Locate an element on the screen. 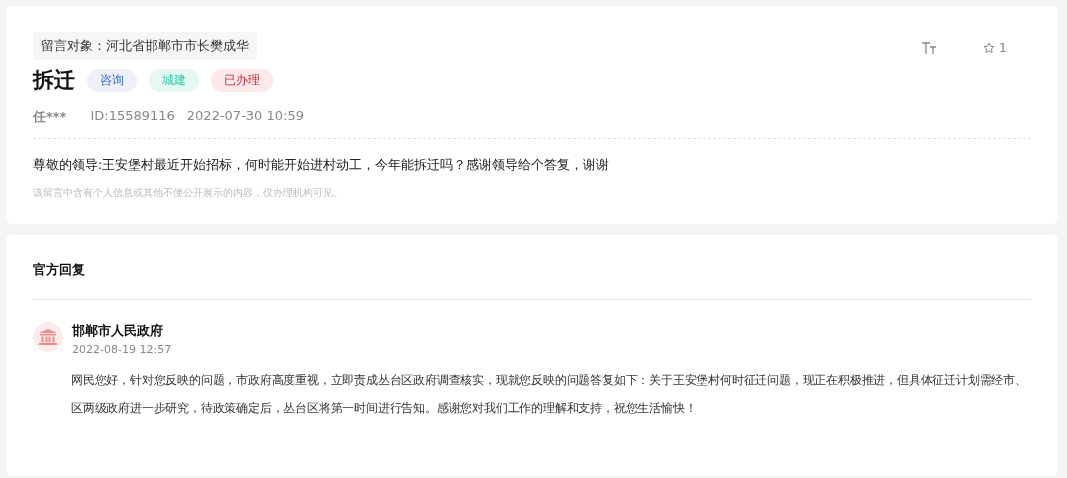 This screenshot has height=478, width=1067. message-time: 2022-07-30 10:59 is located at coordinates (245, 116).